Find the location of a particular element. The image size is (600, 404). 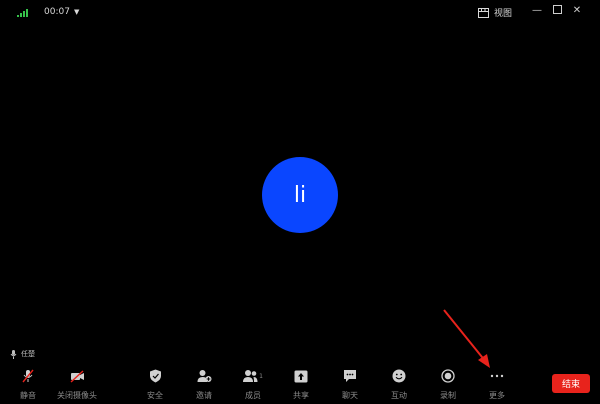

share-button: 共享 is located at coordinates (301, 384).